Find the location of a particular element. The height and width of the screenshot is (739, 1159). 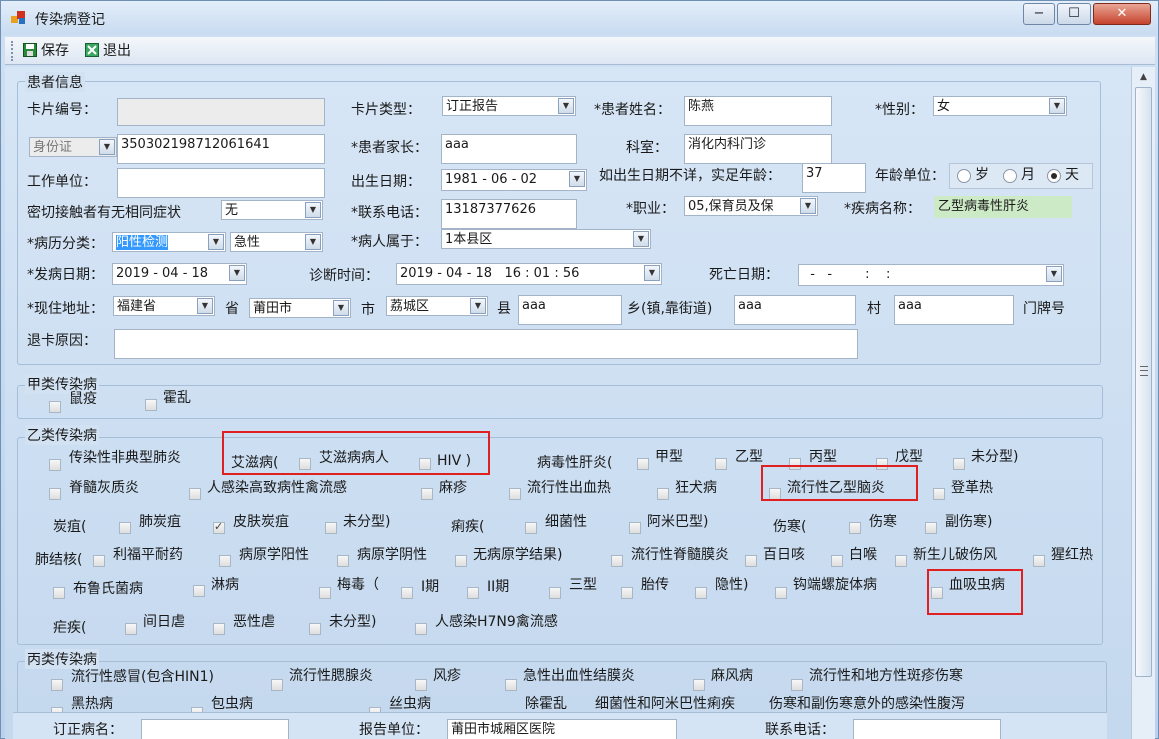

brucella-checkbox is located at coordinates (59, 593).